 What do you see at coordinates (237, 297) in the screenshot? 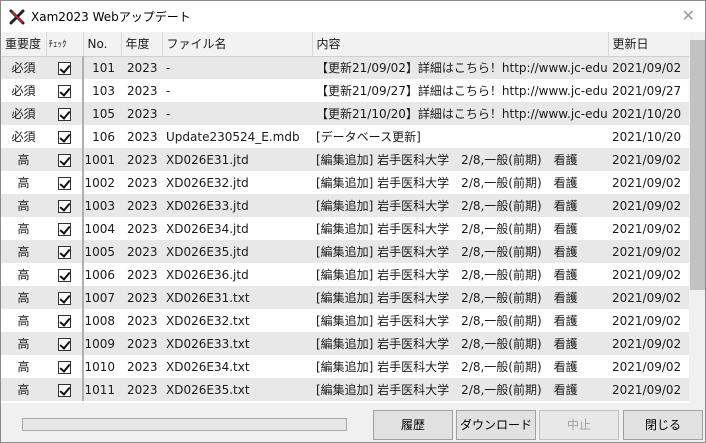
I see `cell-filename: XD026E31.txt` at bounding box center [237, 297].